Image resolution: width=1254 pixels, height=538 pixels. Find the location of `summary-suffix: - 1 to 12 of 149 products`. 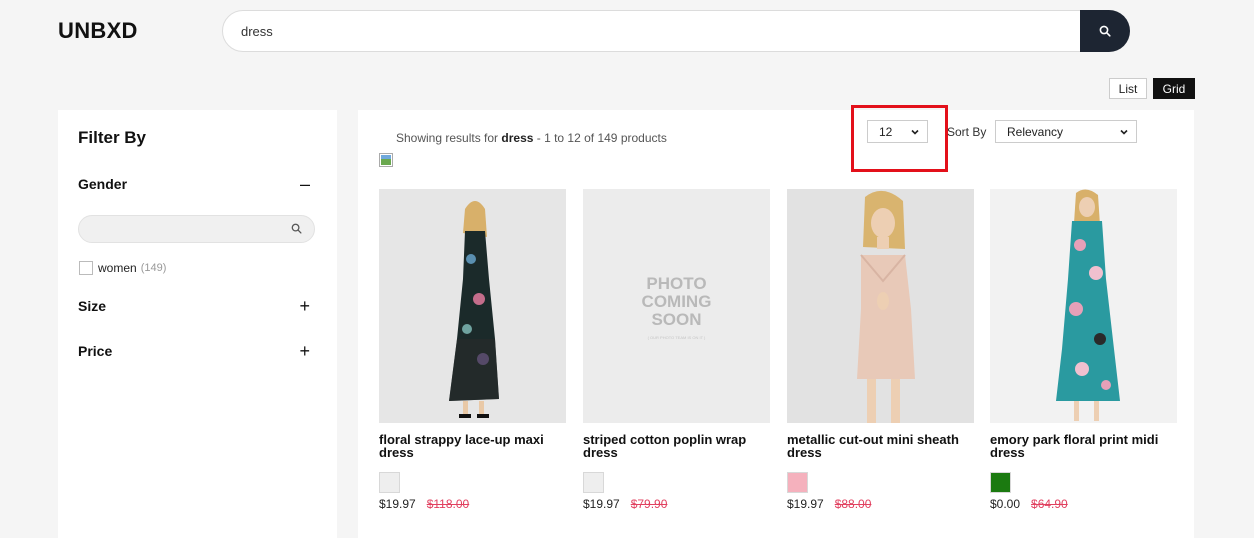

summary-suffix: - 1 to 12 of 149 products is located at coordinates (600, 138).